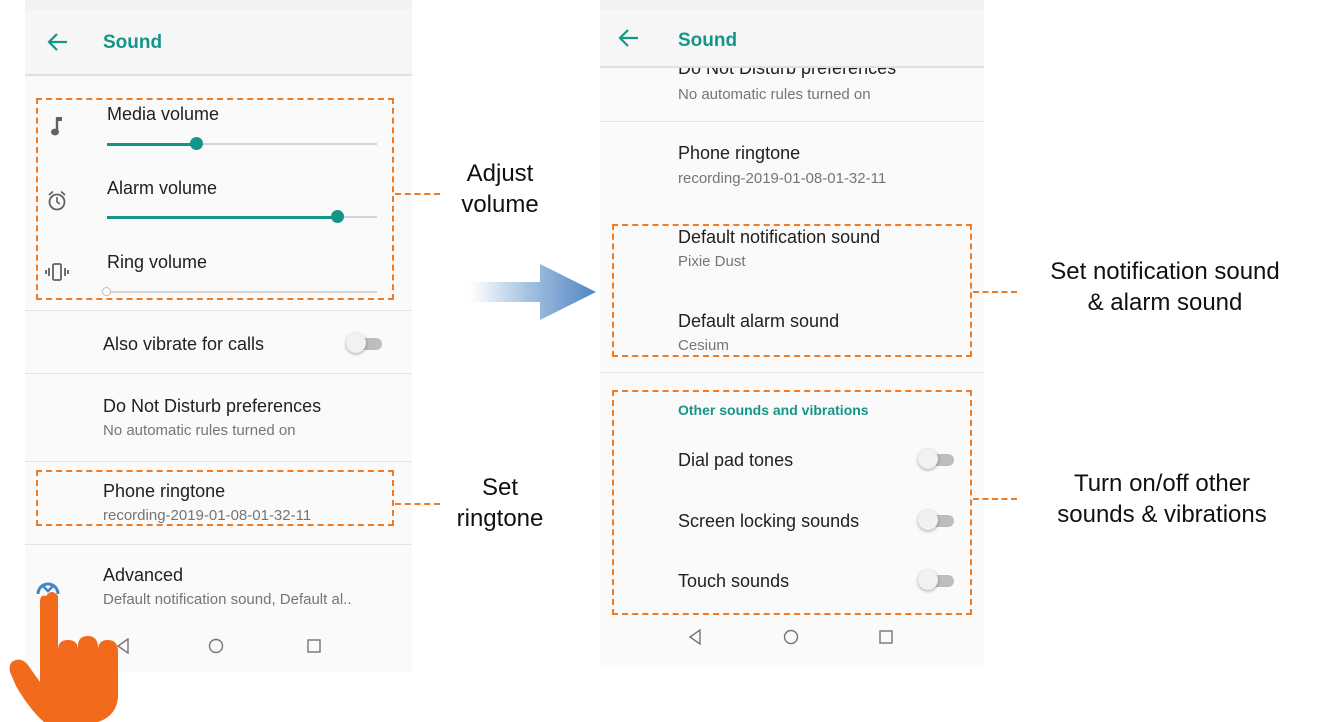  What do you see at coordinates (1162, 483) in the screenshot?
I see `annotation-line: Turn on/off other` at bounding box center [1162, 483].